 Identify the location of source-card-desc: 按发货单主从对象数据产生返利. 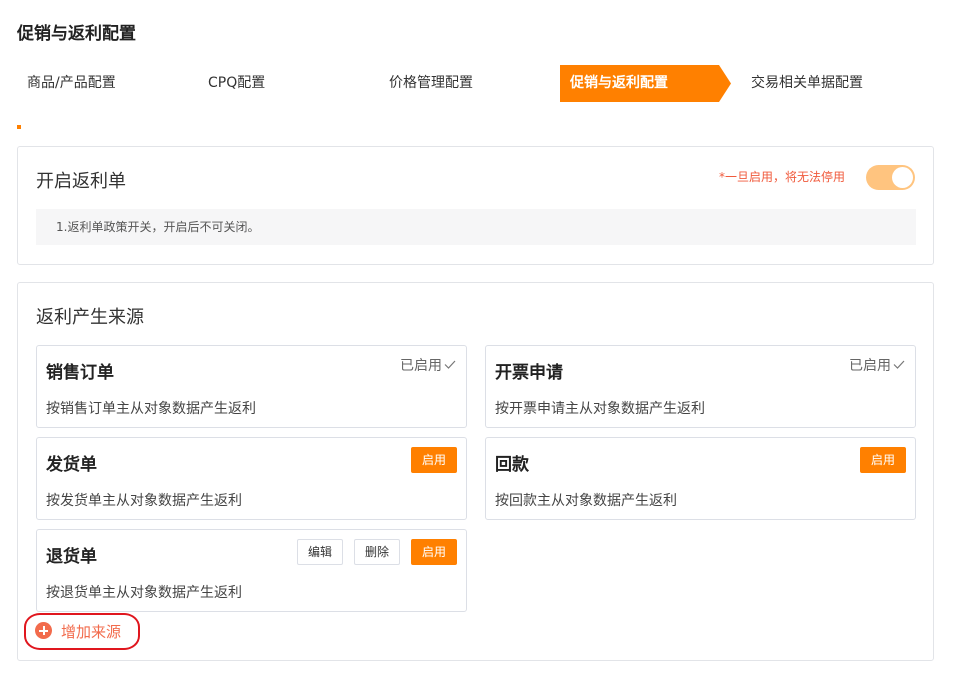
(144, 501).